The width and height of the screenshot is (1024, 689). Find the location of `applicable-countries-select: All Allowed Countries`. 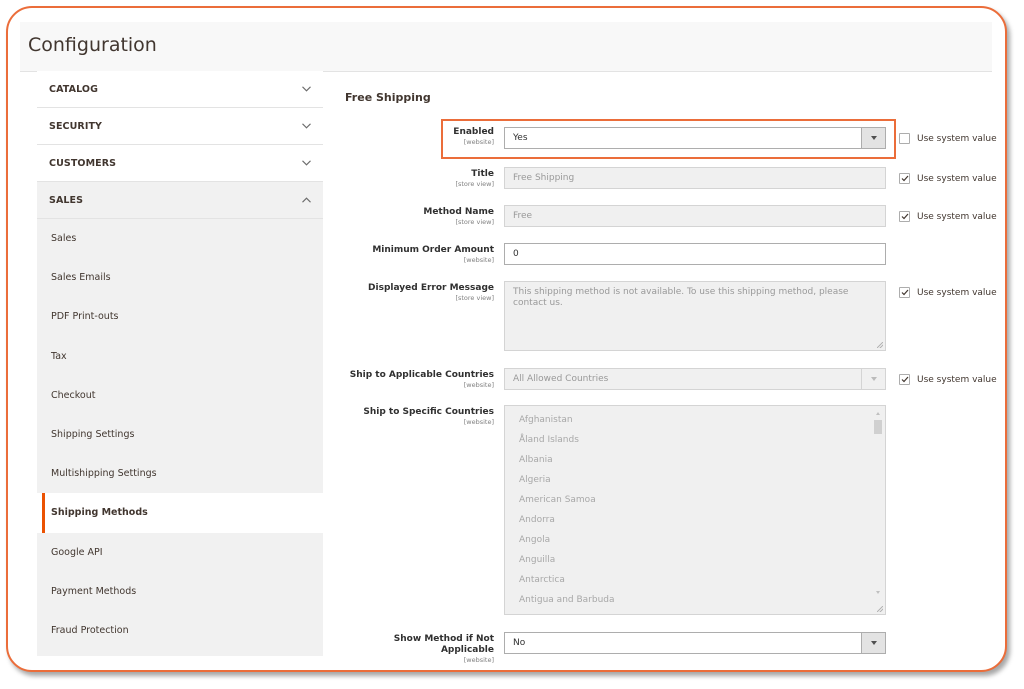

applicable-countries-select: All Allowed Countries is located at coordinates (695, 379).